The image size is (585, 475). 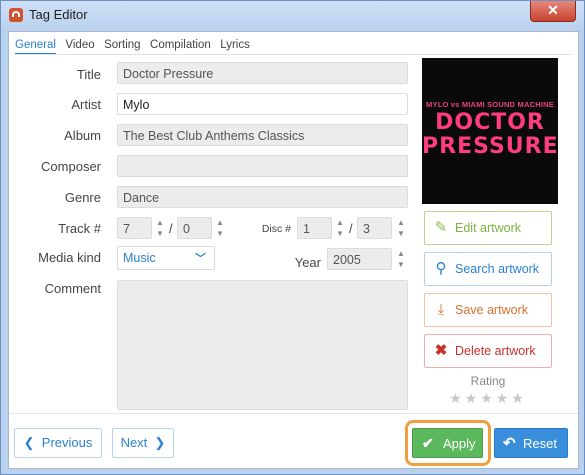 What do you see at coordinates (158, 442) in the screenshot?
I see `chevron-right-icon: ❯` at bounding box center [158, 442].